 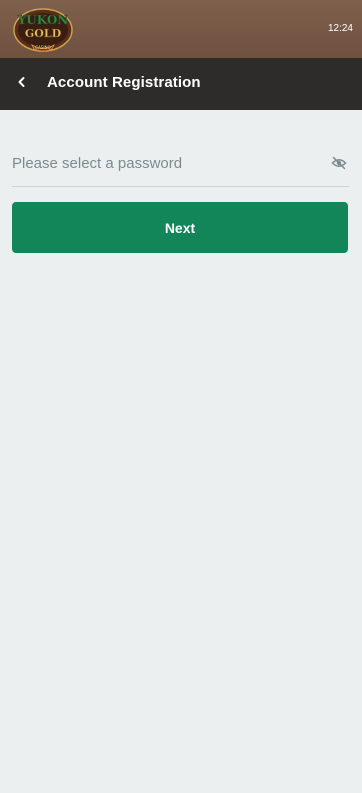 I want to click on yukon-gold-casino-logo: YUKON GOLD CASINO, so click(x=43, y=29).